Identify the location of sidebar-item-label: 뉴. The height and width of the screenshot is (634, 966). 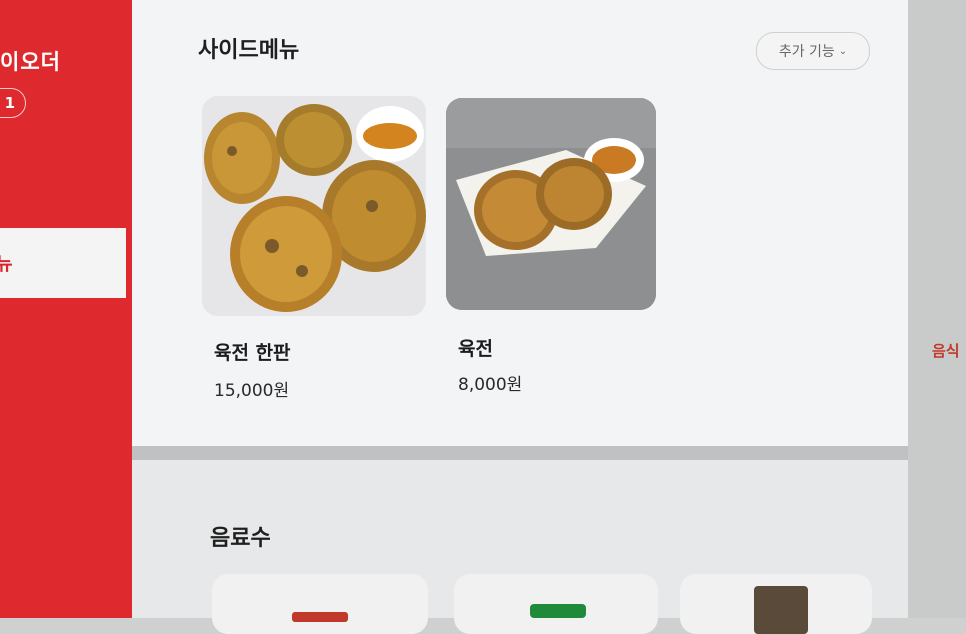
(6, 264).